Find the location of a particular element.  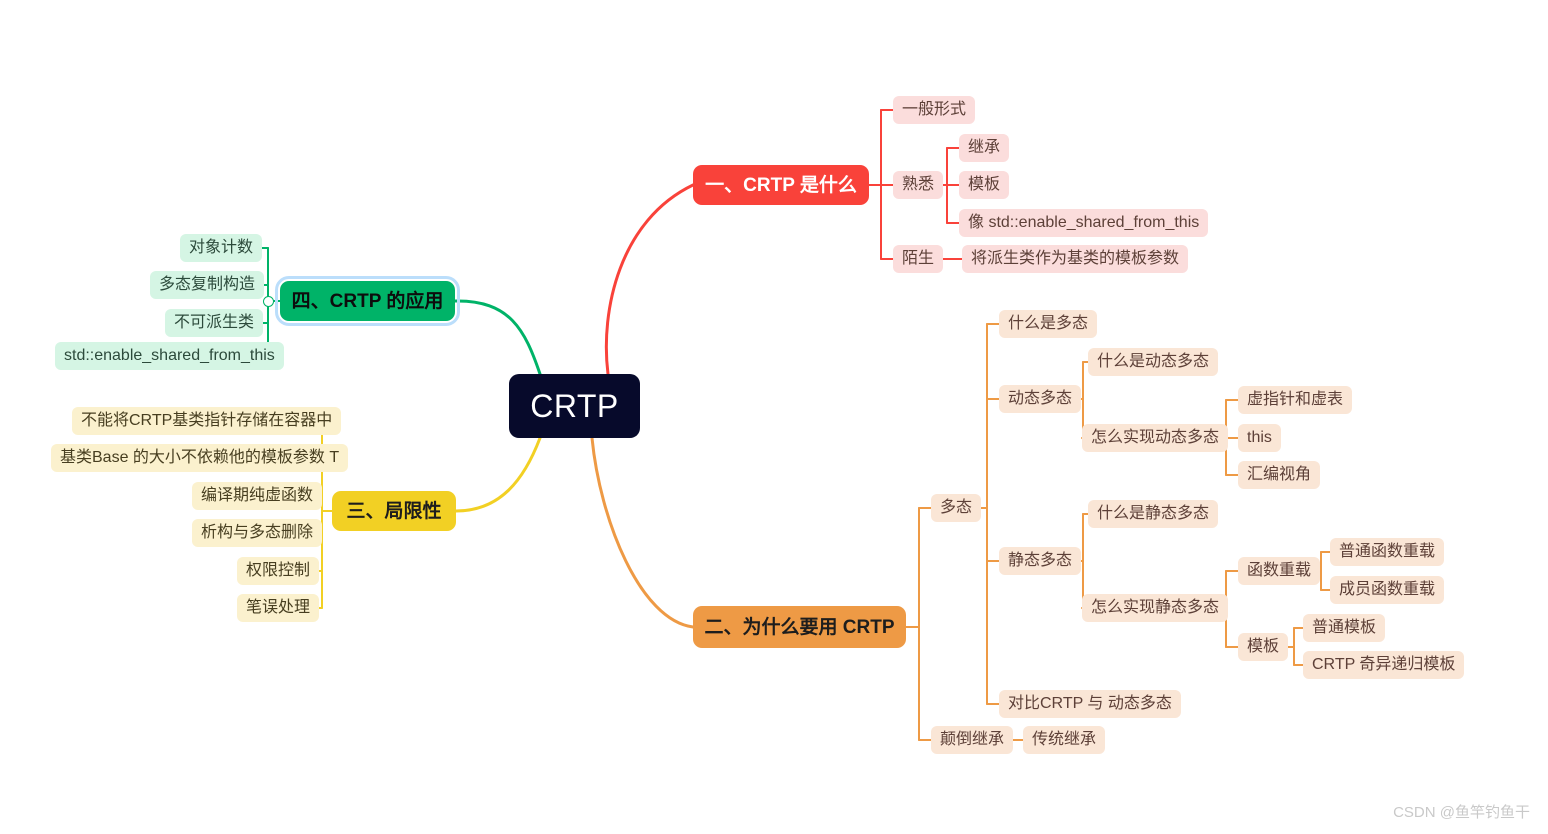

collapse-toggle-icon is located at coordinates (268, 301).